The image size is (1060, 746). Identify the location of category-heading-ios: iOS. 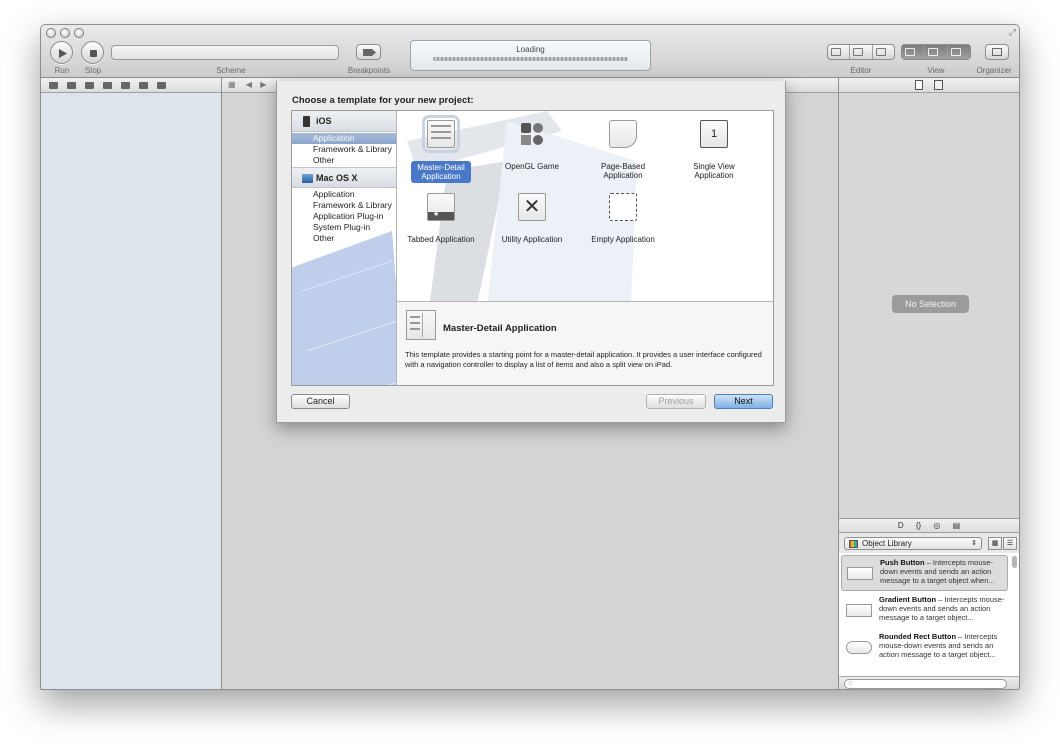
(344, 121).